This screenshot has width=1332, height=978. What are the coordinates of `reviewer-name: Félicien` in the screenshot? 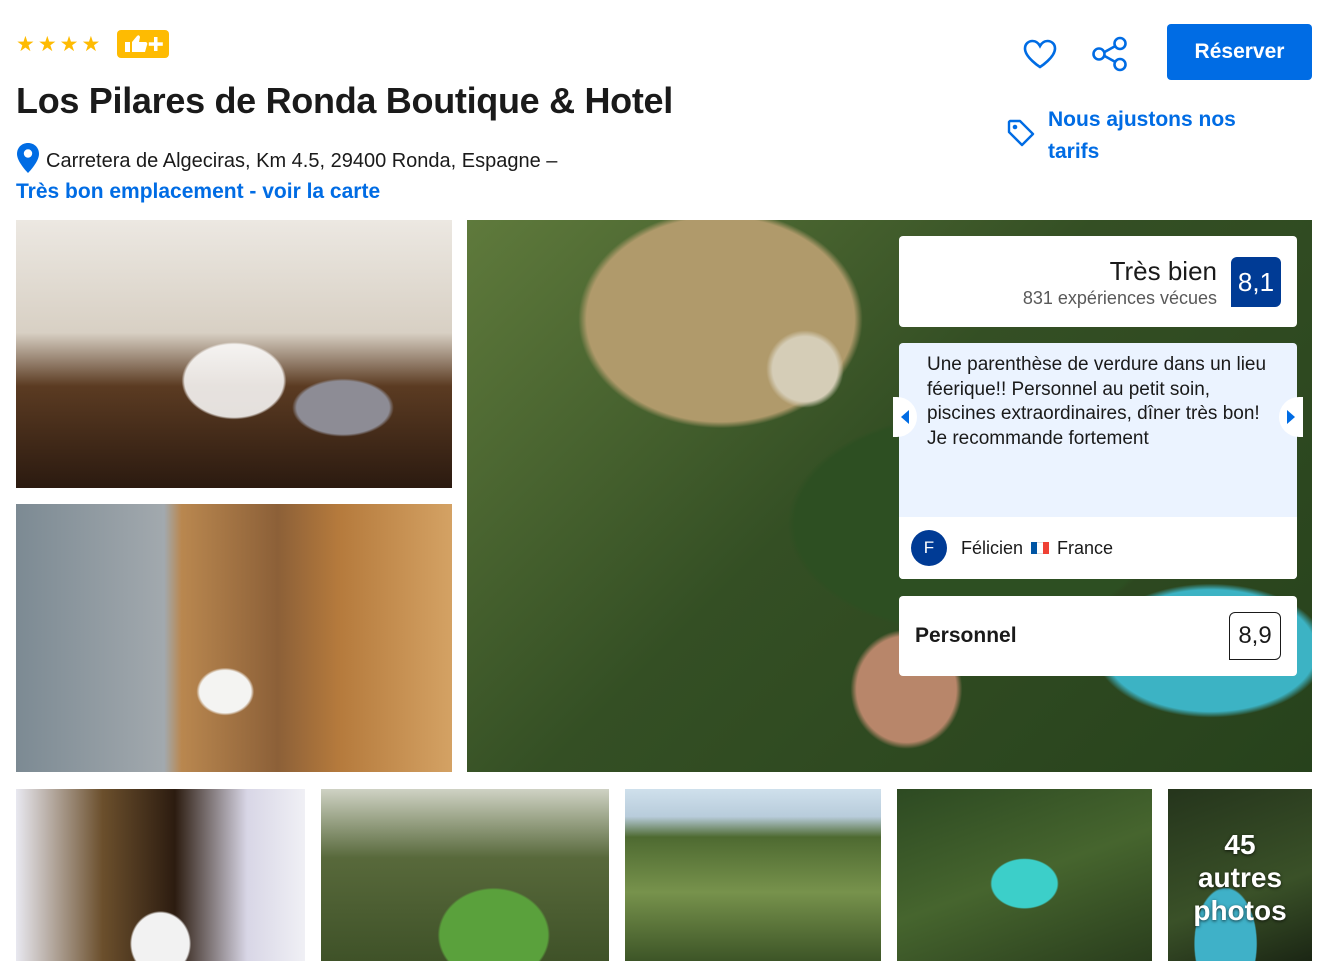 It's located at (992, 547).